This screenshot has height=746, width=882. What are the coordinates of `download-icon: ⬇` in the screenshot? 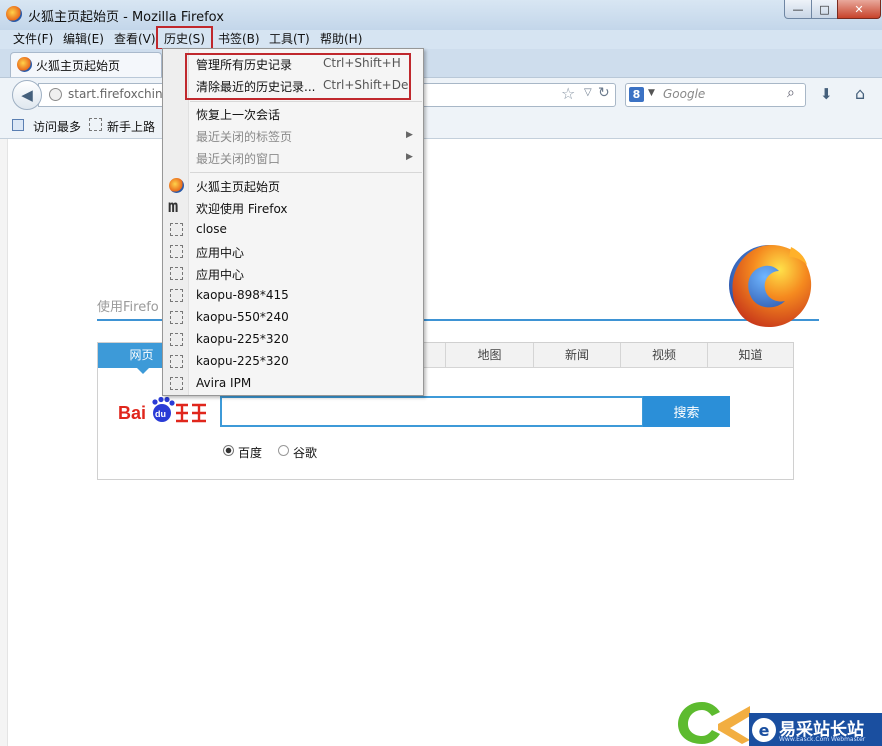 It's located at (826, 94).